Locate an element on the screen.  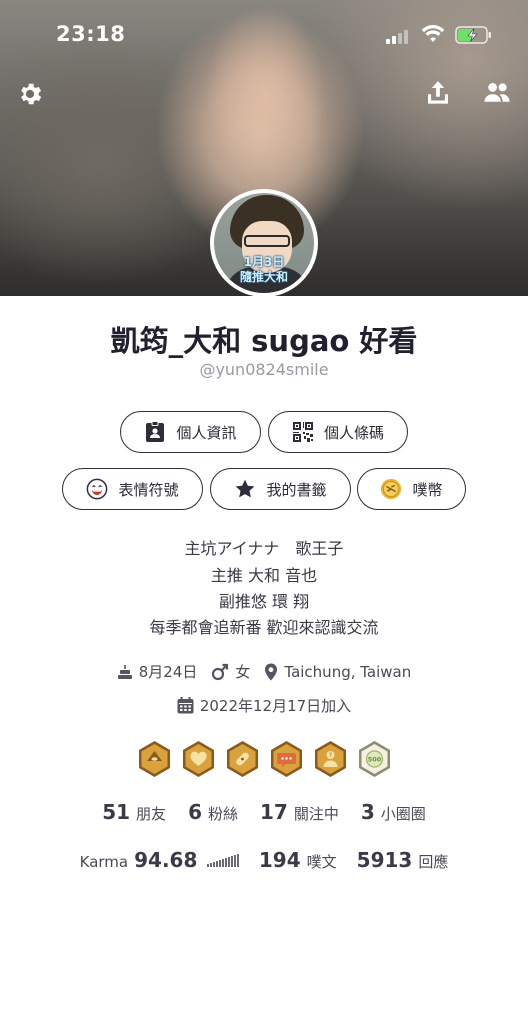
following-stat: 17 關注中 is located at coordinates (299, 812).